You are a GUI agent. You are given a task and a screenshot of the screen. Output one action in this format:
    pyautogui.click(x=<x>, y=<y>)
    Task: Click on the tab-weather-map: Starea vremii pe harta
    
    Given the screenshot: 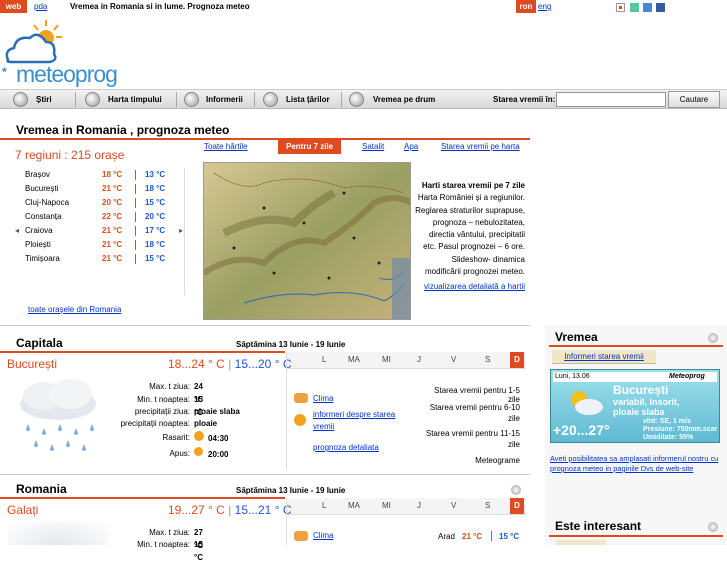 What is the action you would take?
    pyautogui.click(x=480, y=147)
    